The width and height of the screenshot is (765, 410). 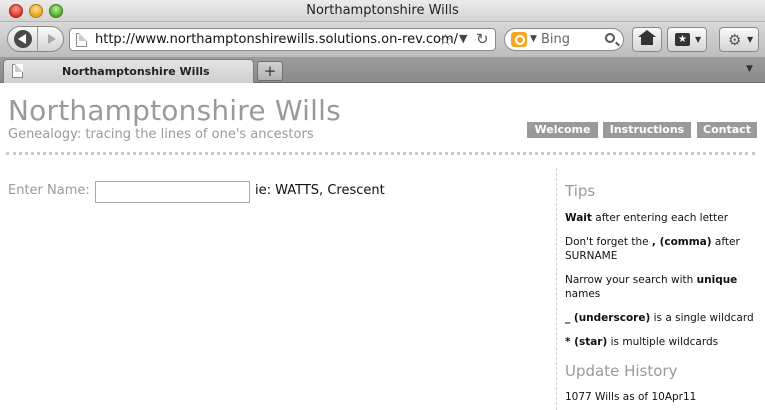 What do you see at coordinates (631, 397) in the screenshot?
I see `update-history-text: 1077 Wills as of 10Apr11` at bounding box center [631, 397].